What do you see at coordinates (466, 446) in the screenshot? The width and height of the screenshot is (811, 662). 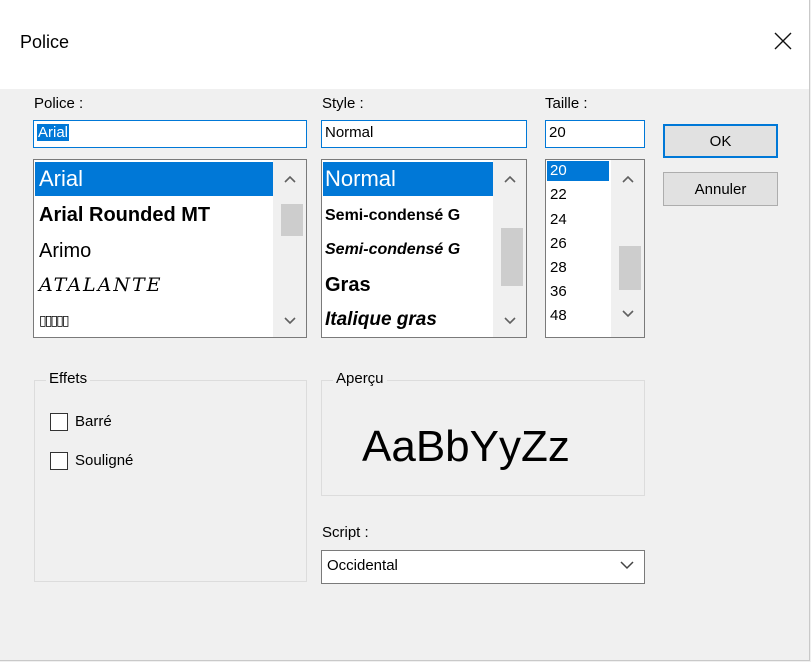 I see `preview-sample: AaBbYyZz` at bounding box center [466, 446].